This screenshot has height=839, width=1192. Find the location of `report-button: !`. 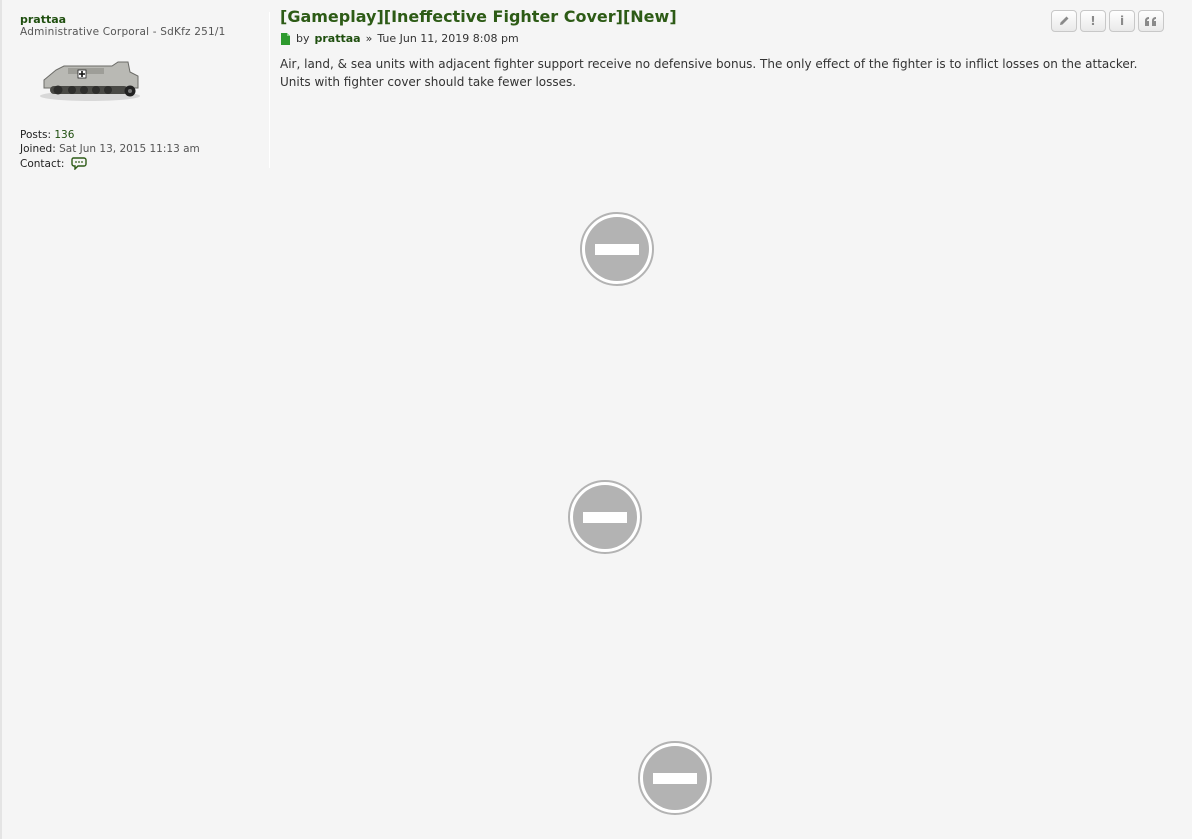

report-button: ! is located at coordinates (1093, 21).